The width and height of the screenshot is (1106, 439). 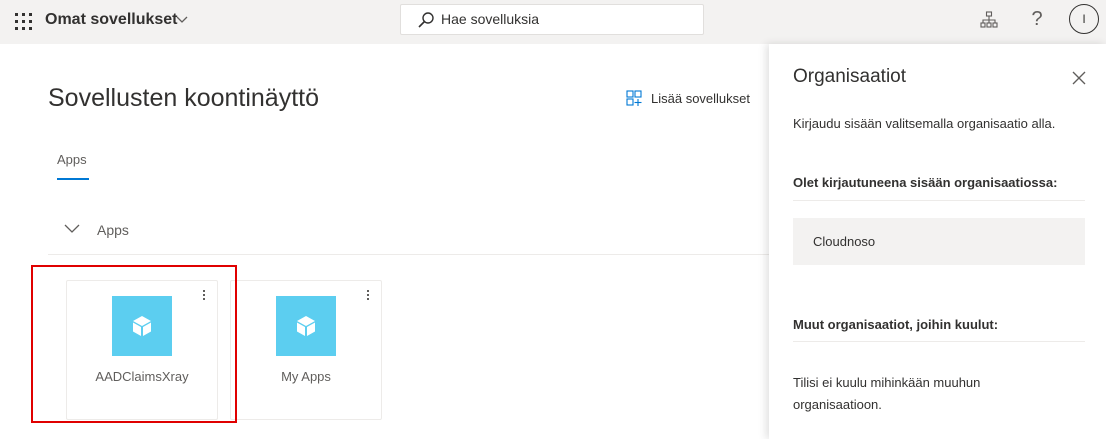 I want to click on app-tile-my-apps: My Apps, so click(x=306, y=350).